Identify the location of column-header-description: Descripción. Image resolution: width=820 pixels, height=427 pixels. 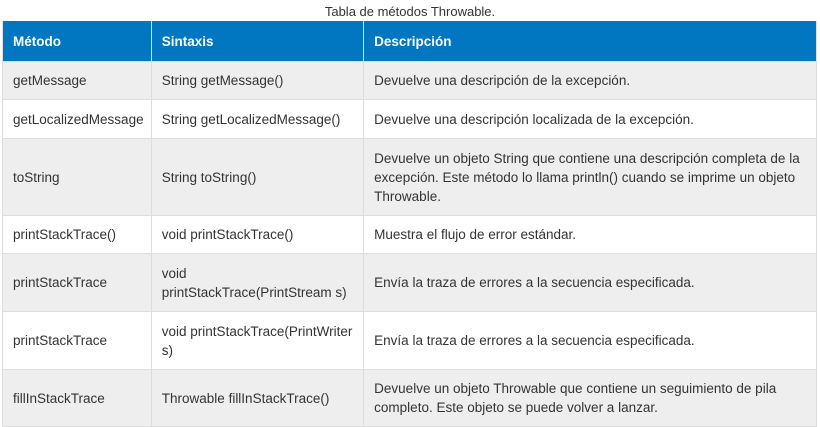
(590, 41).